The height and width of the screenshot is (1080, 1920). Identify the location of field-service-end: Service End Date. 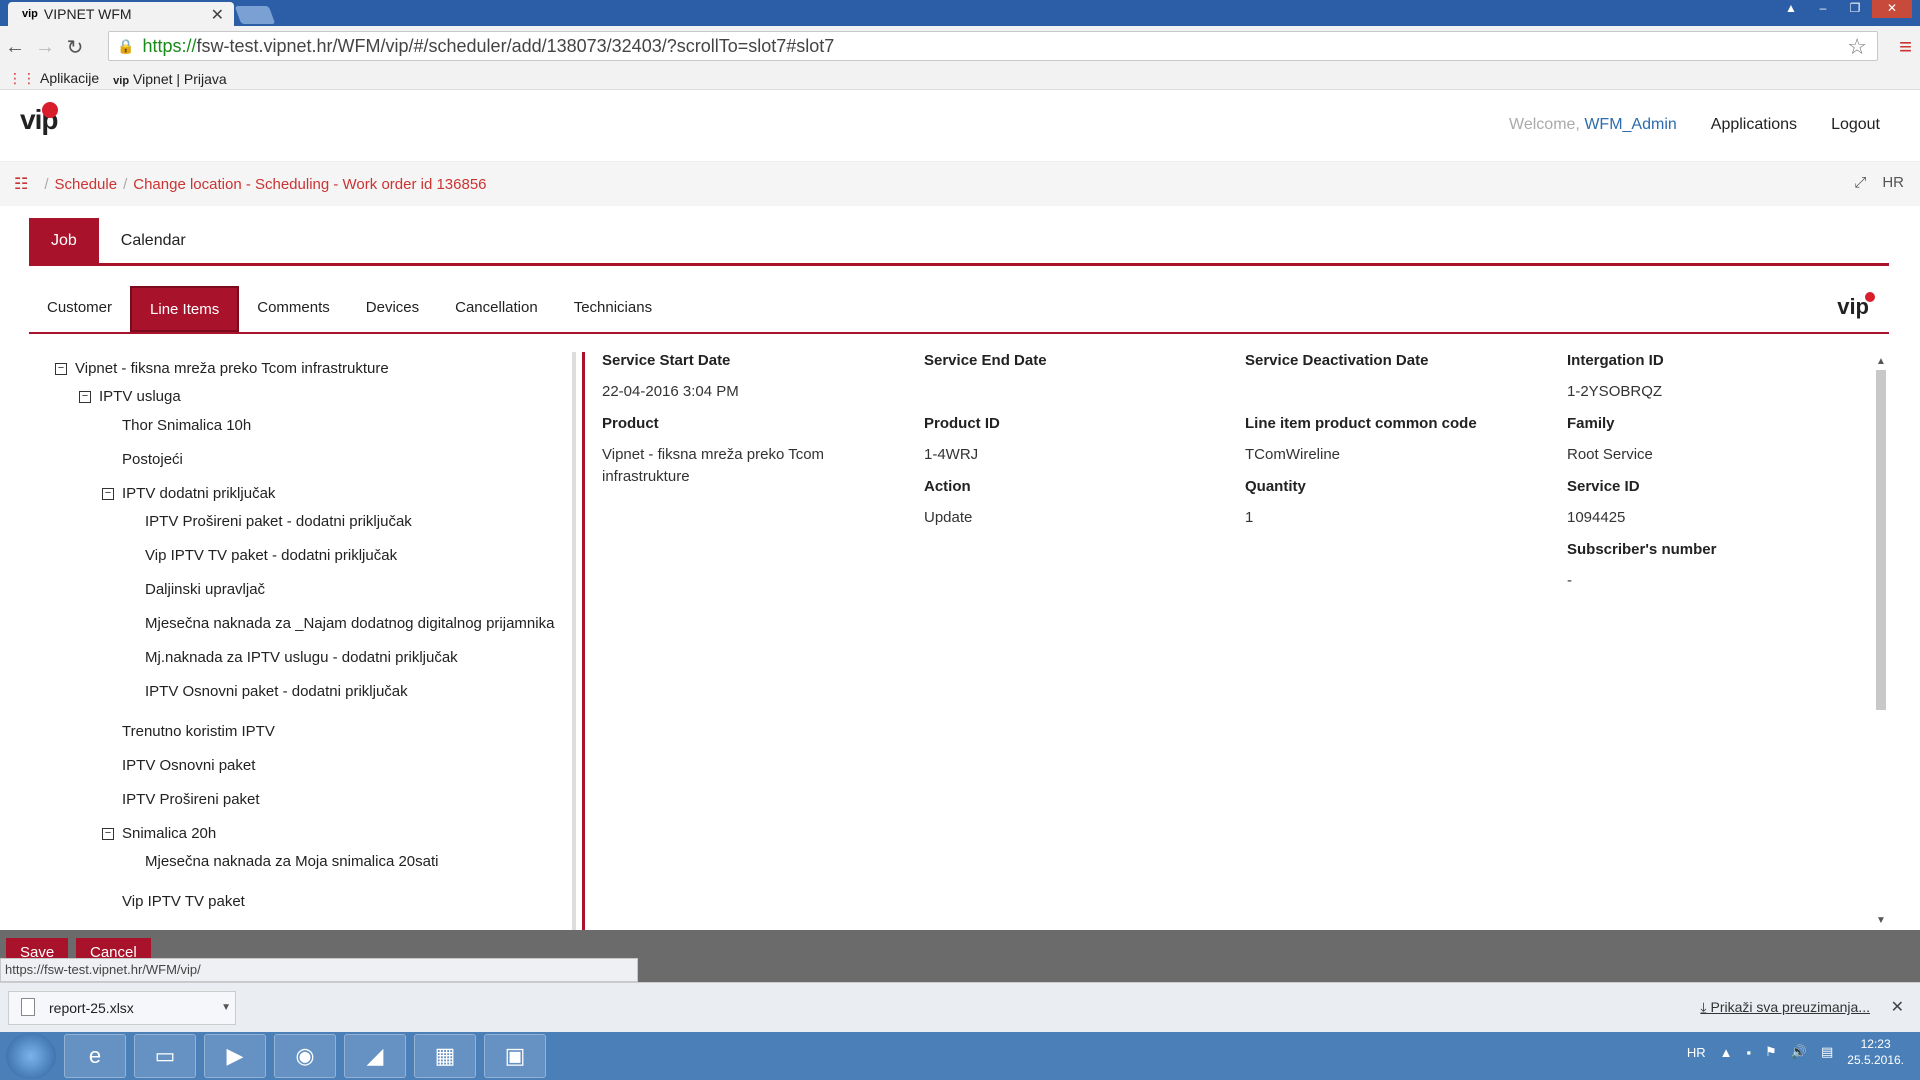
(985, 360).